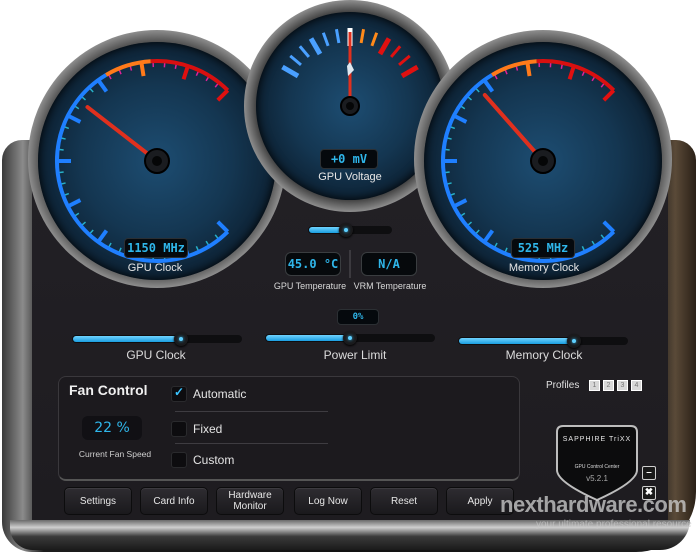 The height and width of the screenshot is (554, 700). Describe the element at coordinates (328, 501) in the screenshot. I see `log-now-button: Log Now` at that location.